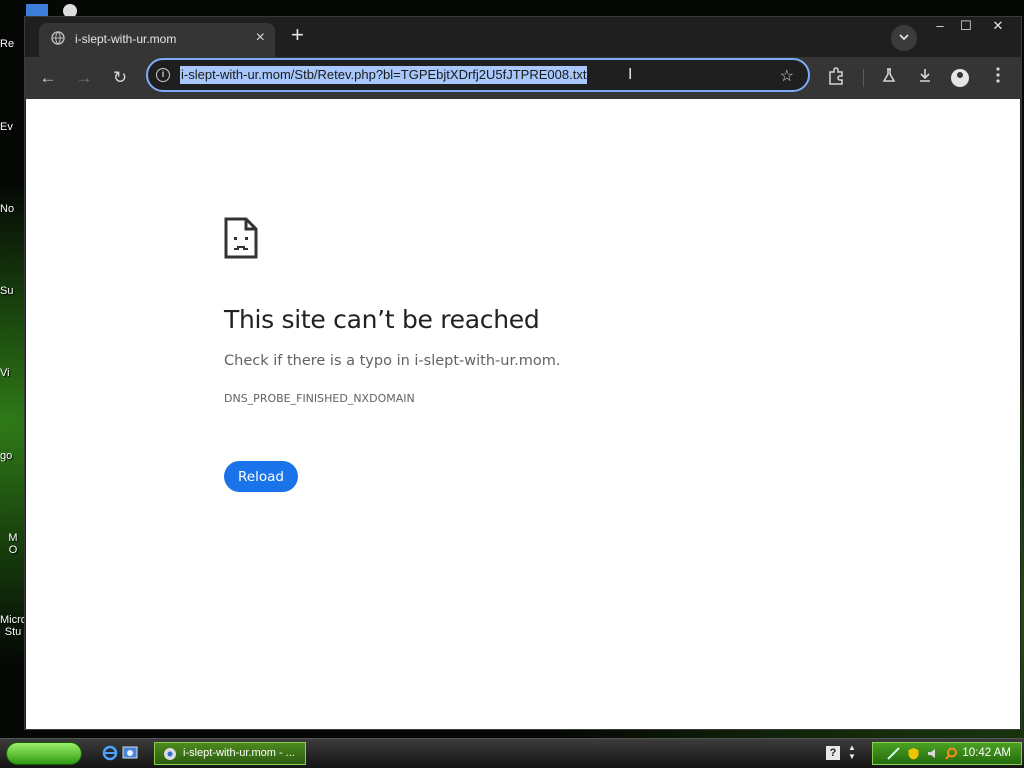  I want to click on labs-flask-icon, so click(889, 78).